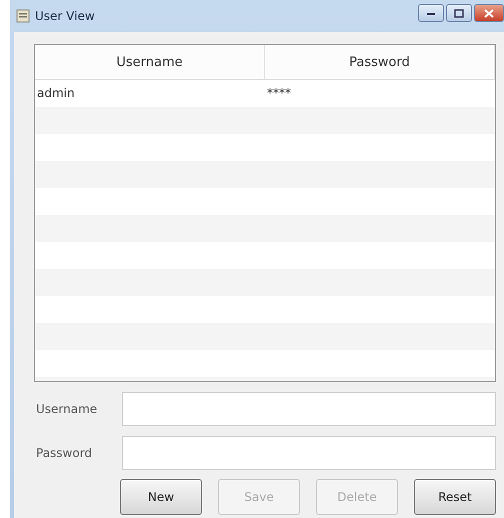  I want to click on minimize-button, so click(431, 13).